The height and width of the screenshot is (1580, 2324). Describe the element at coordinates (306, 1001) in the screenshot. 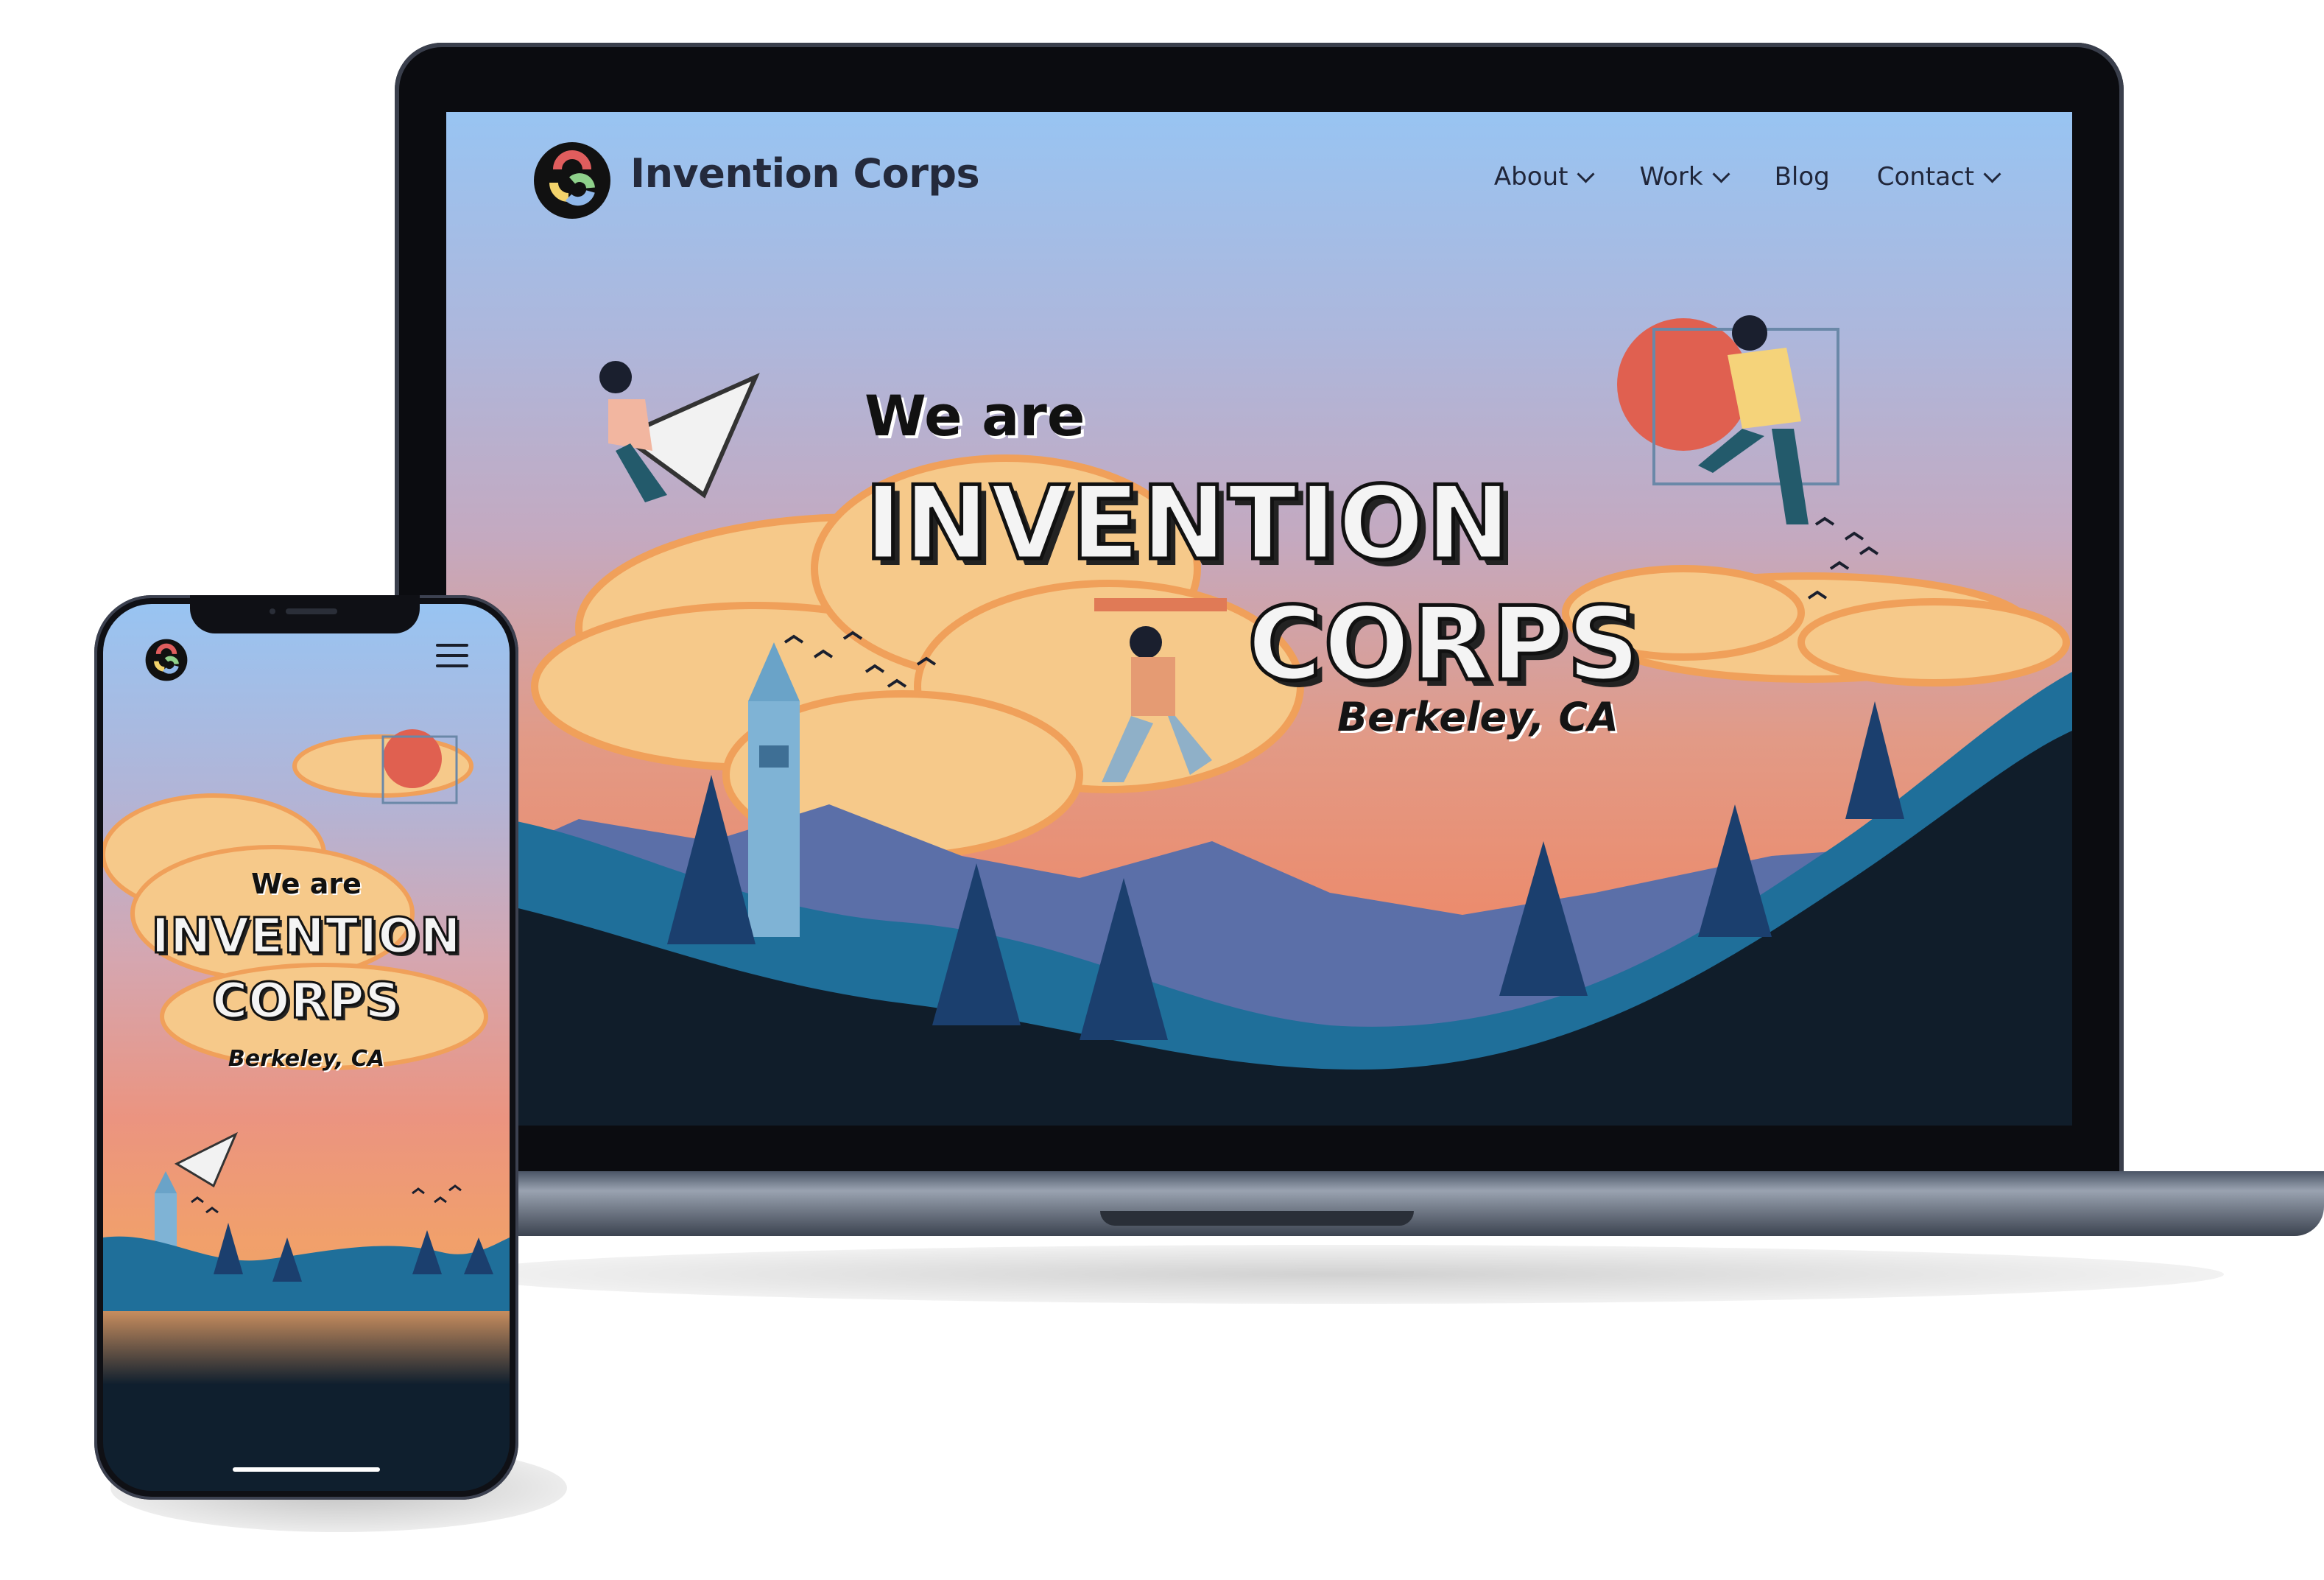

I see `phone-hero-title-line2: CORPS` at that location.